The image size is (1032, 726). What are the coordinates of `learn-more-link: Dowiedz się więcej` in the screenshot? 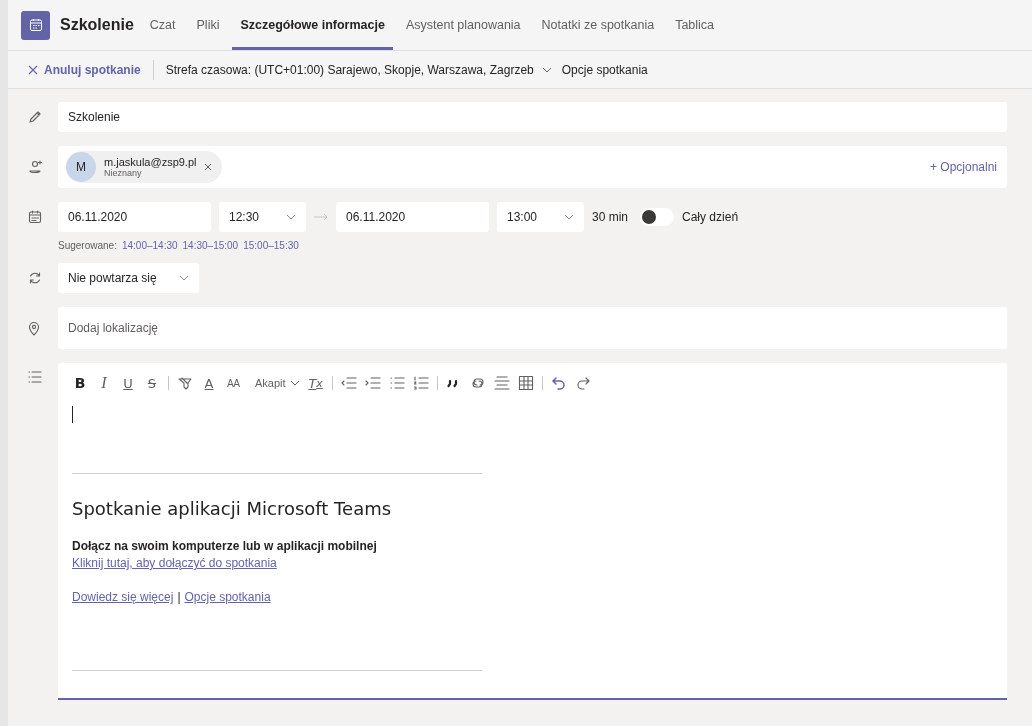 It's located at (123, 597).